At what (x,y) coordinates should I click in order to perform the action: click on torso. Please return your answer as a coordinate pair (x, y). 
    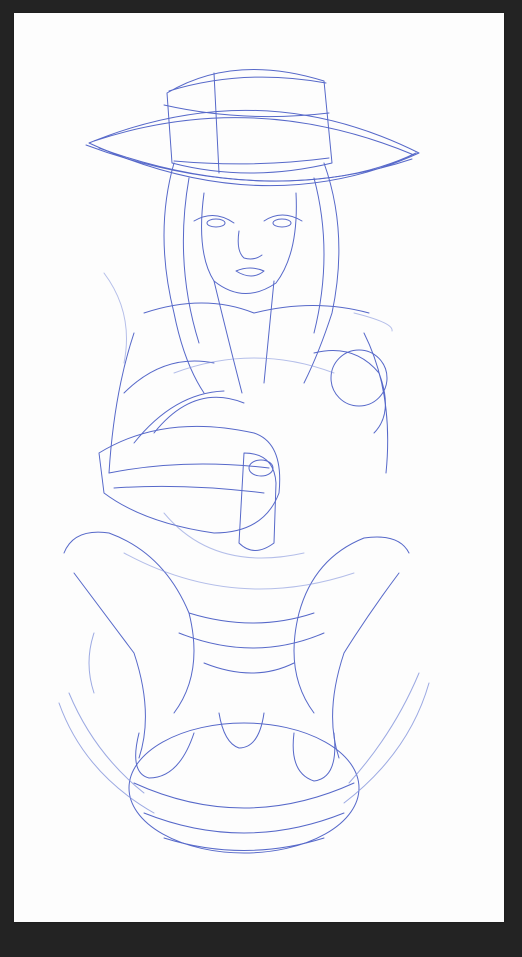
    Looking at the image, I should click on (248, 388).